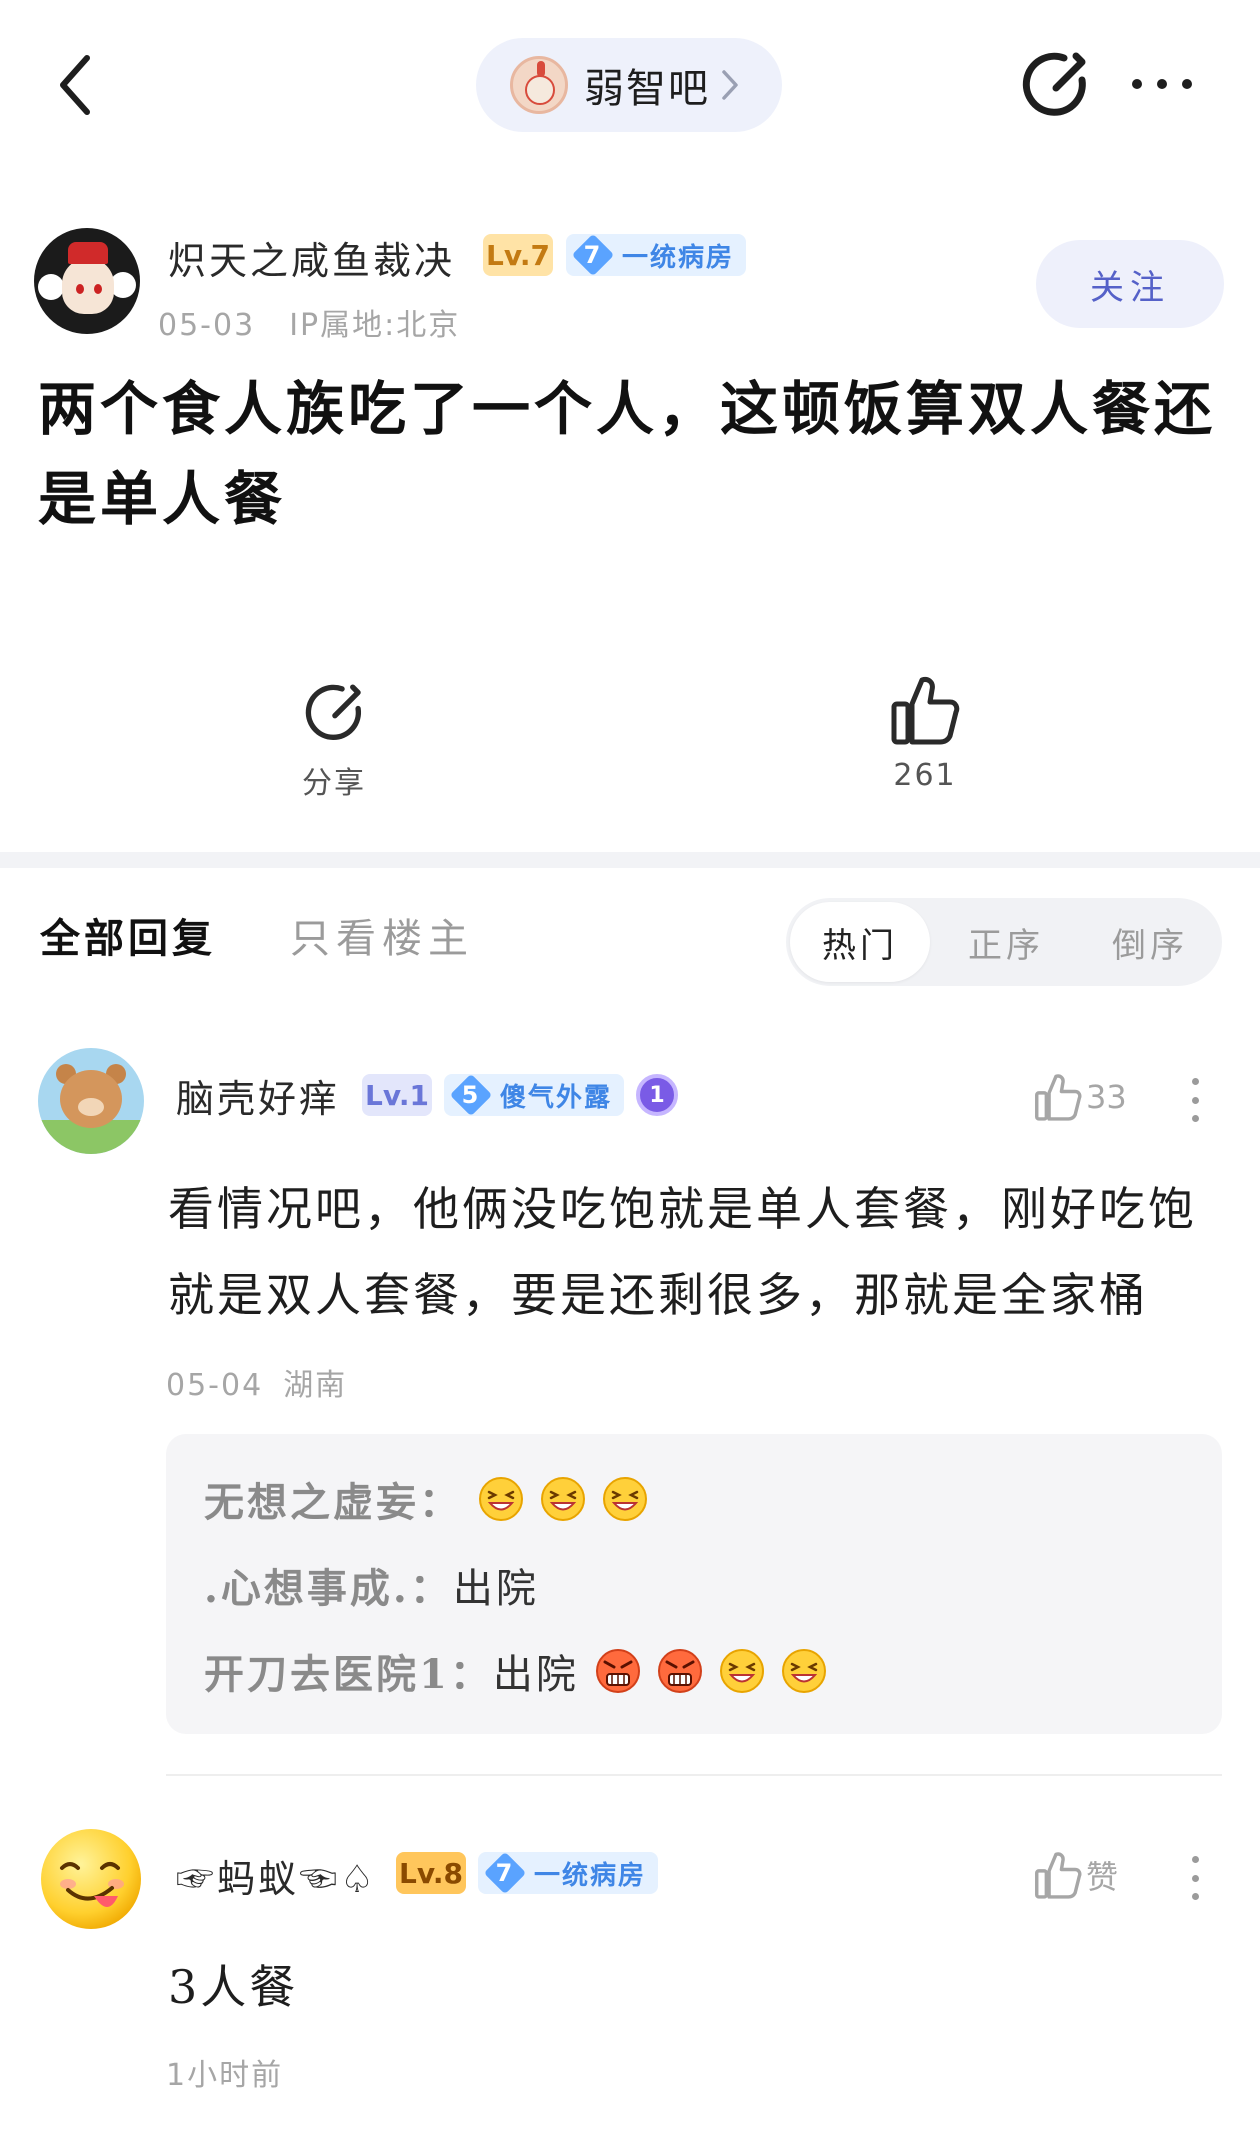 The image size is (1260, 2140). What do you see at coordinates (315, 1385) in the screenshot?
I see `comment-location: 湖南` at bounding box center [315, 1385].